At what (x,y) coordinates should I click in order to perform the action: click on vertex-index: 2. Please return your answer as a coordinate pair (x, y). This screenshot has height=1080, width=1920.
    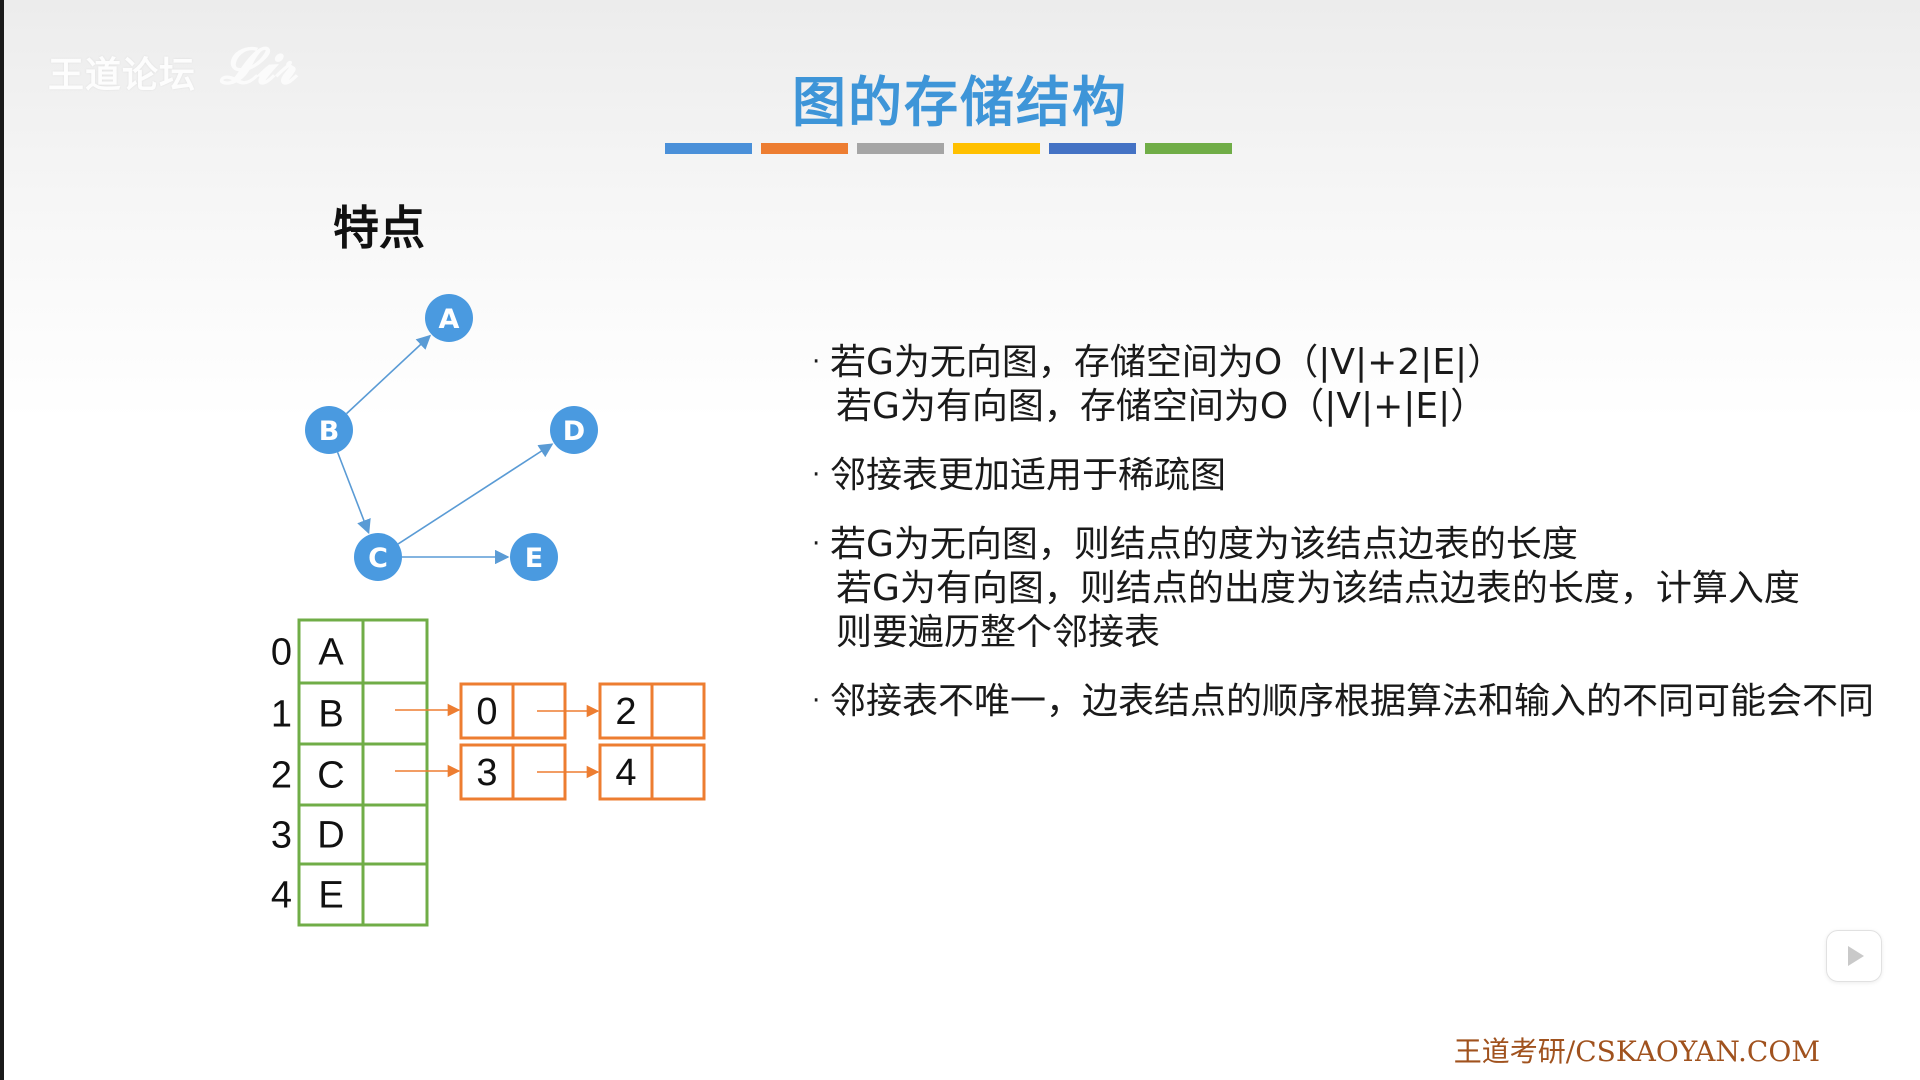
    Looking at the image, I should click on (281, 776).